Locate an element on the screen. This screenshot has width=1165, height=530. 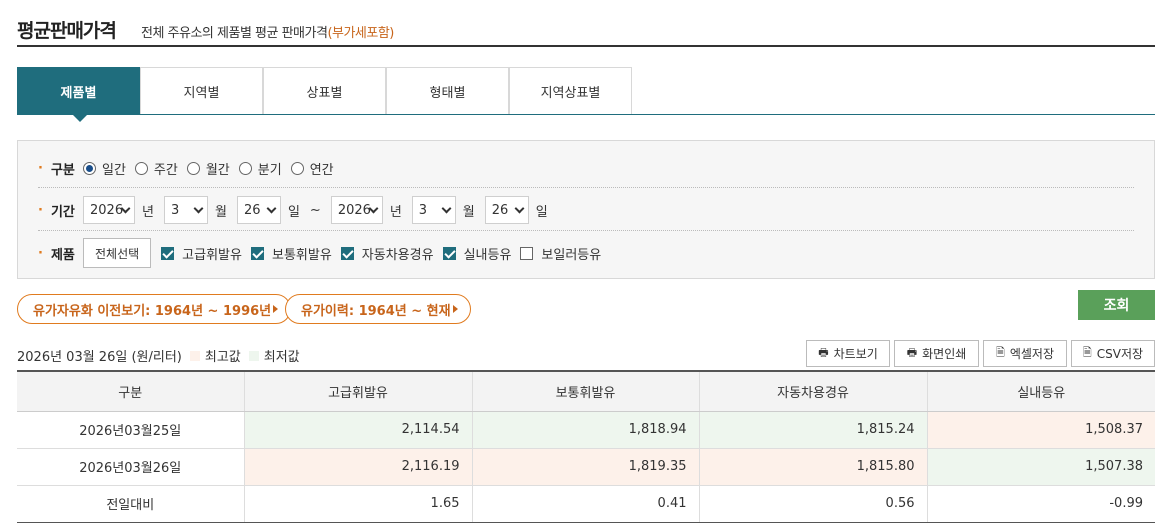
legend-high-label: 최고값 is located at coordinates (222, 357).